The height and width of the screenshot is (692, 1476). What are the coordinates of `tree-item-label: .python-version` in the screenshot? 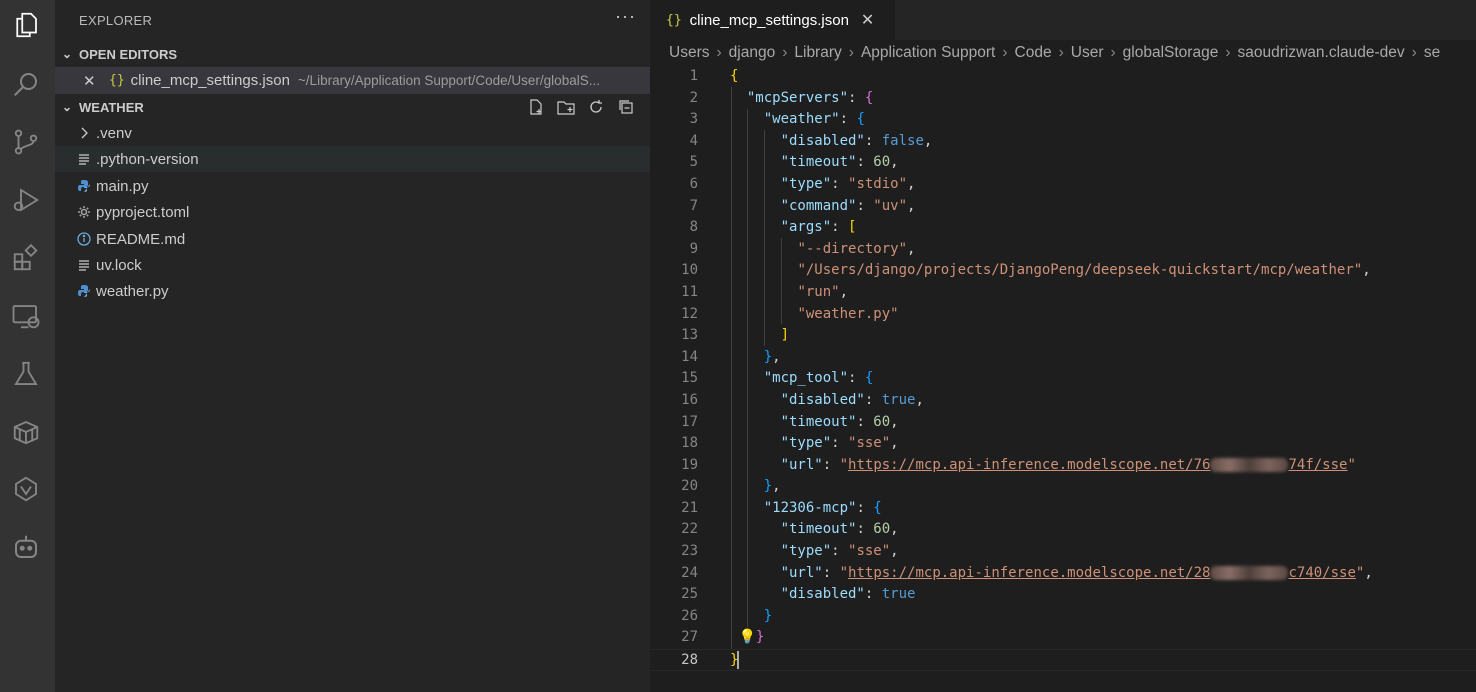 It's located at (147, 159).